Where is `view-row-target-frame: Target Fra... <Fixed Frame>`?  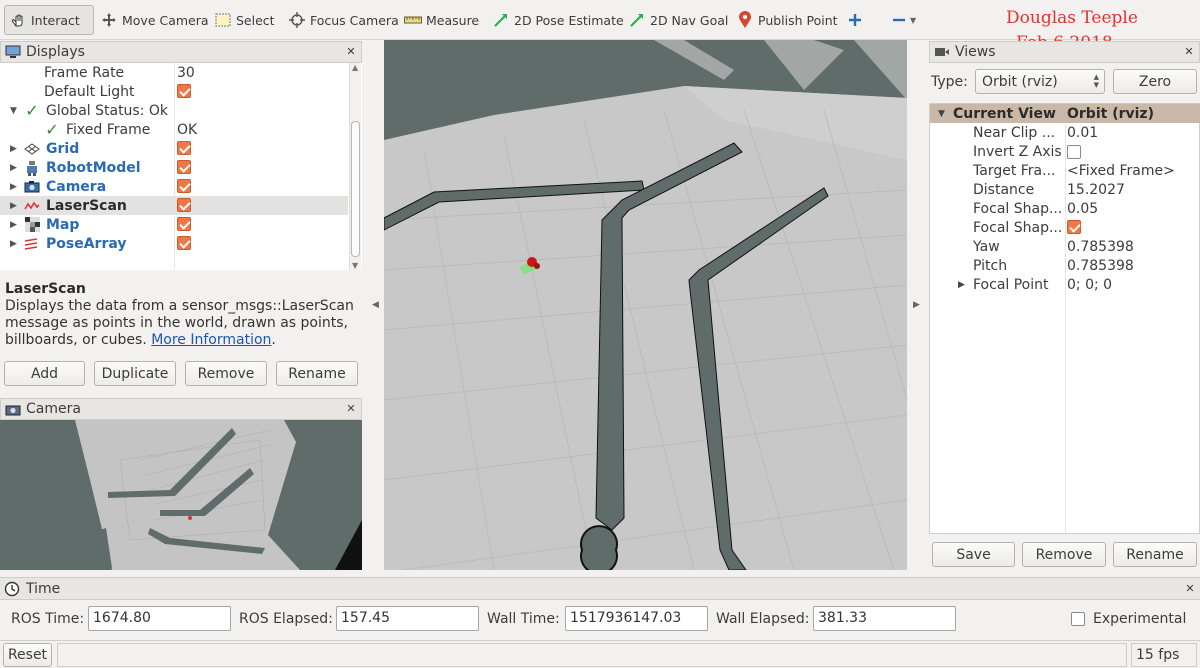 view-row-target-frame: Target Fra... <Fixed Frame> is located at coordinates (1065, 170).